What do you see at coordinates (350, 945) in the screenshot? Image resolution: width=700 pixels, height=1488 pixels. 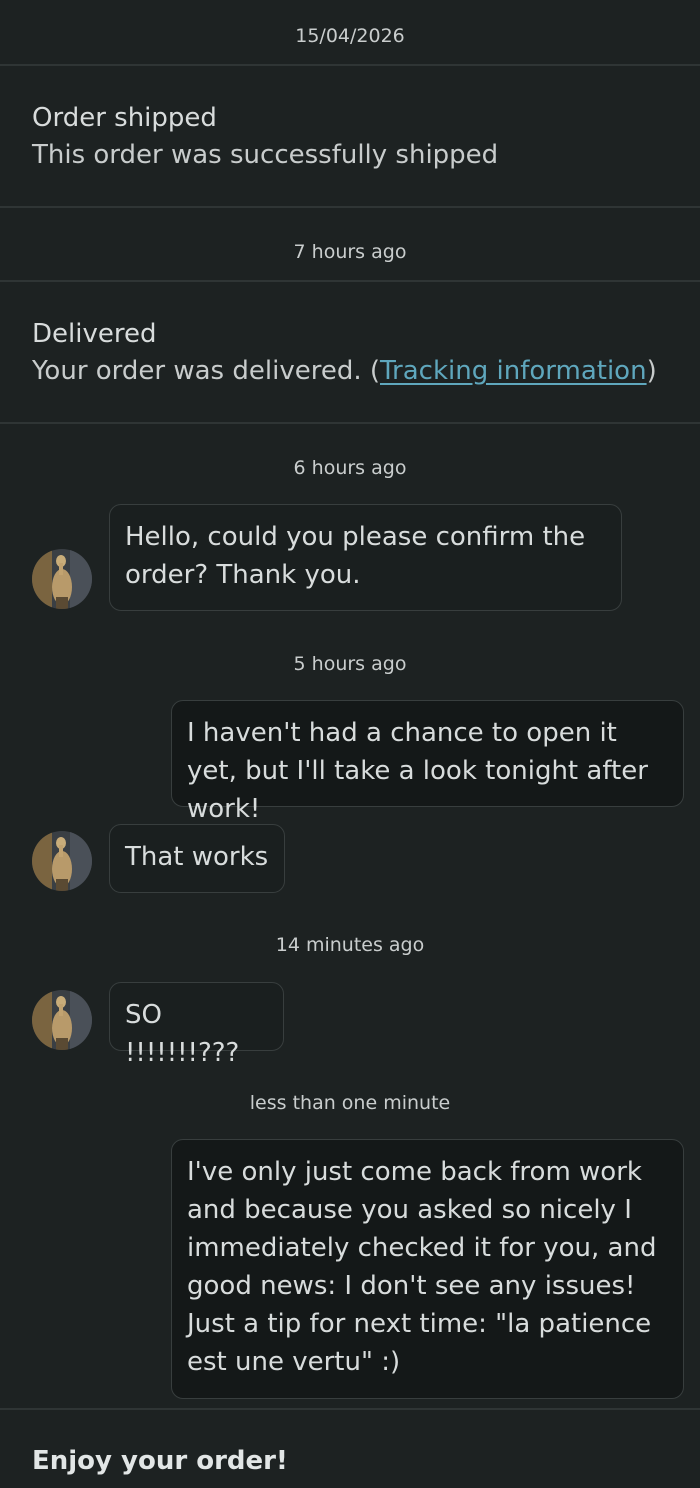 I see `timestamp: 14 minutes ago` at bounding box center [350, 945].